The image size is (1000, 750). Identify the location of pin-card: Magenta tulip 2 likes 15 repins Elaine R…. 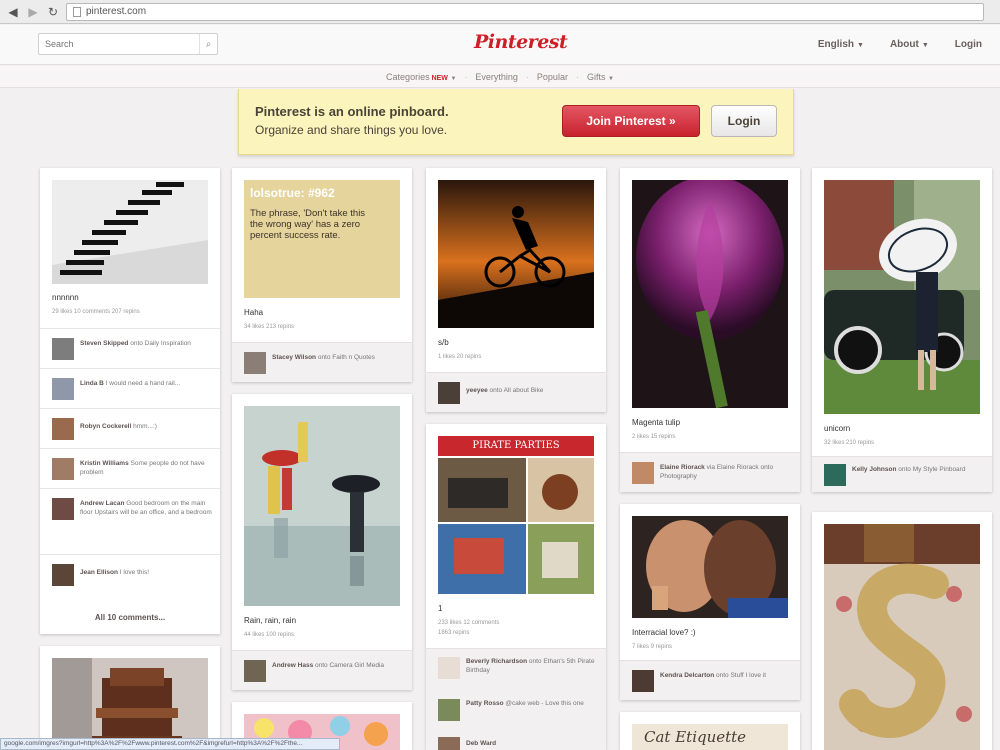
(710, 330).